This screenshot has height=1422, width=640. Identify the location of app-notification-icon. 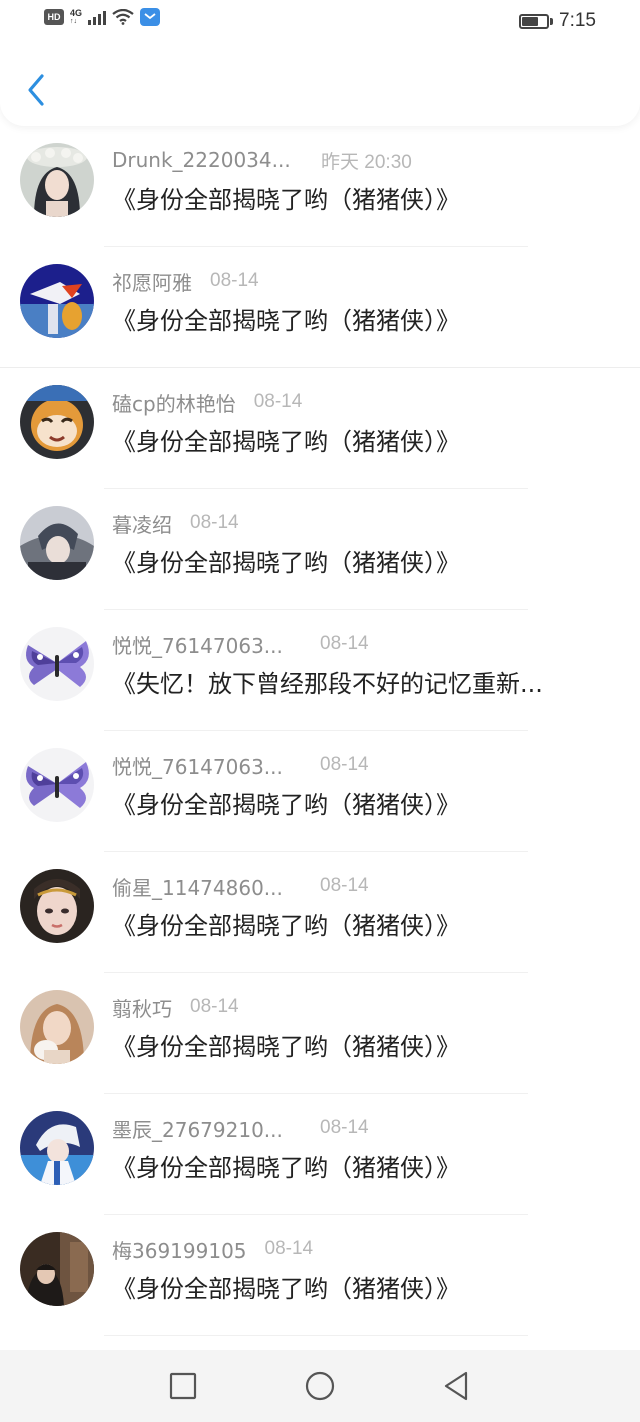
(150, 17).